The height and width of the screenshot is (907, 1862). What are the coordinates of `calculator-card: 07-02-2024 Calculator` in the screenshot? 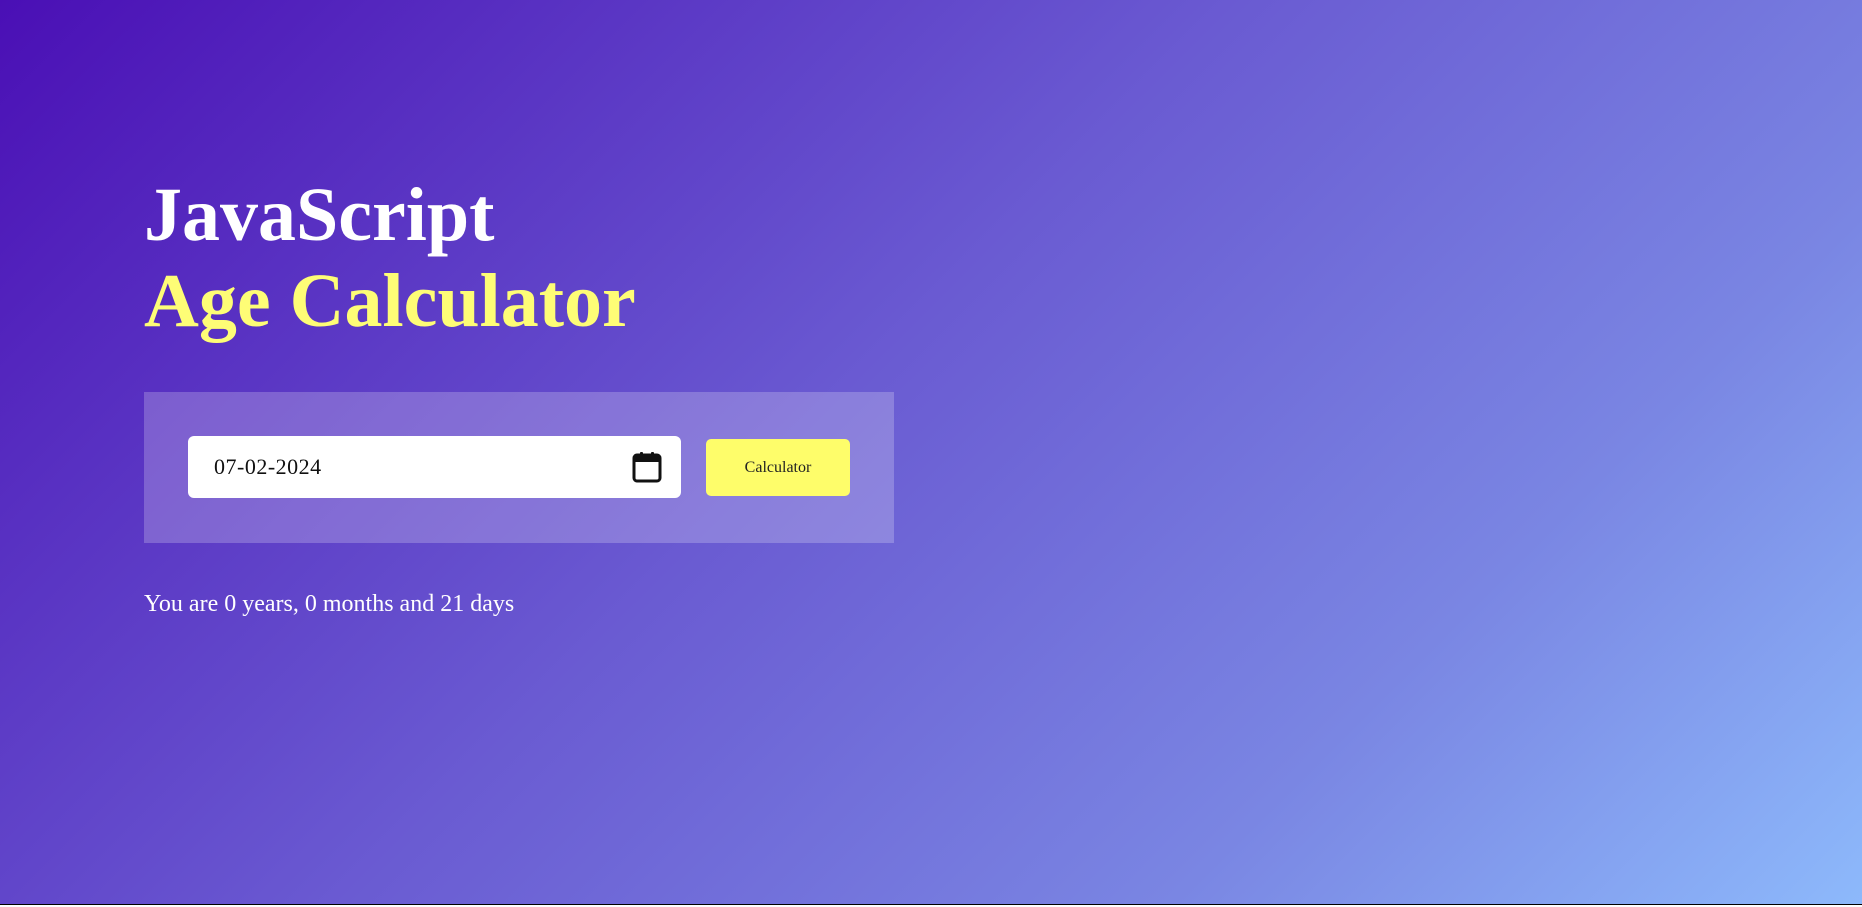 It's located at (519, 467).